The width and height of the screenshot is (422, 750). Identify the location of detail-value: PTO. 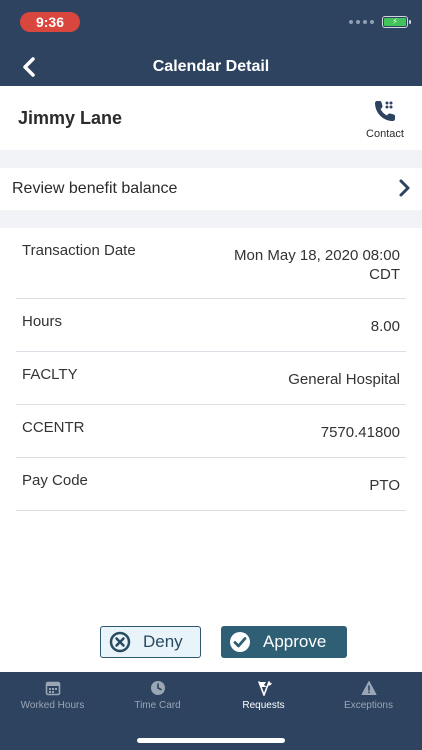
(384, 485).